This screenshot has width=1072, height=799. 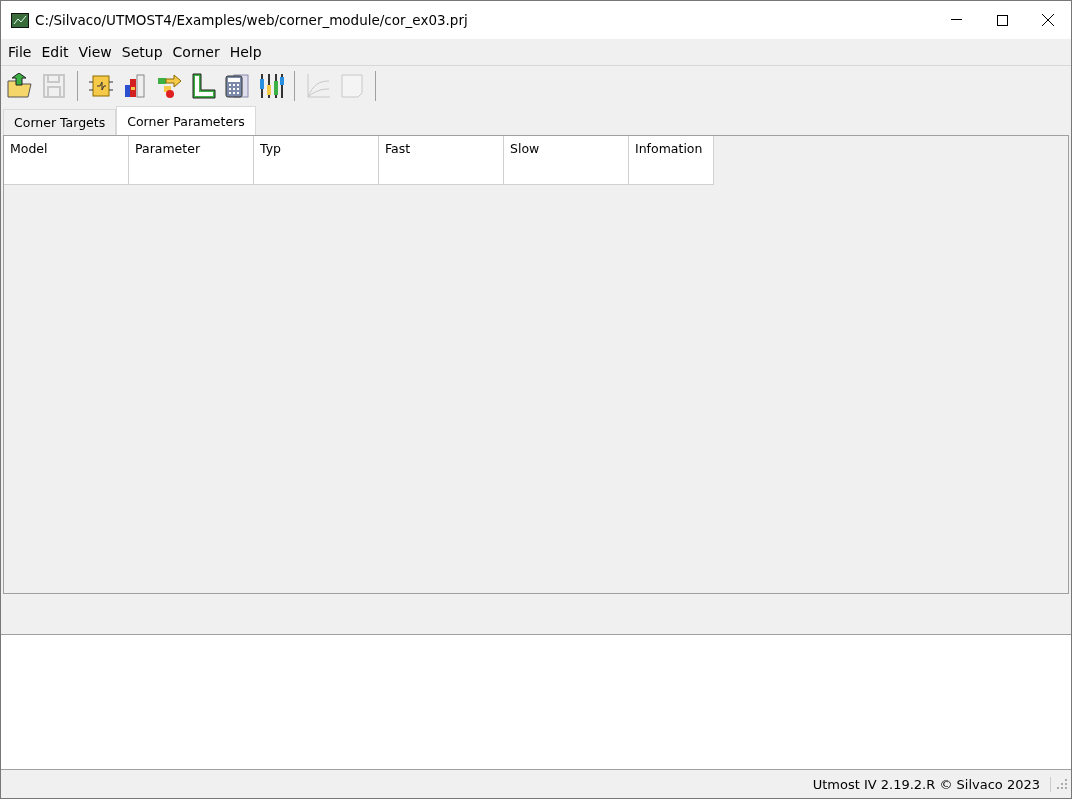 What do you see at coordinates (142, 52) in the screenshot?
I see `menu-item: Setup` at bounding box center [142, 52].